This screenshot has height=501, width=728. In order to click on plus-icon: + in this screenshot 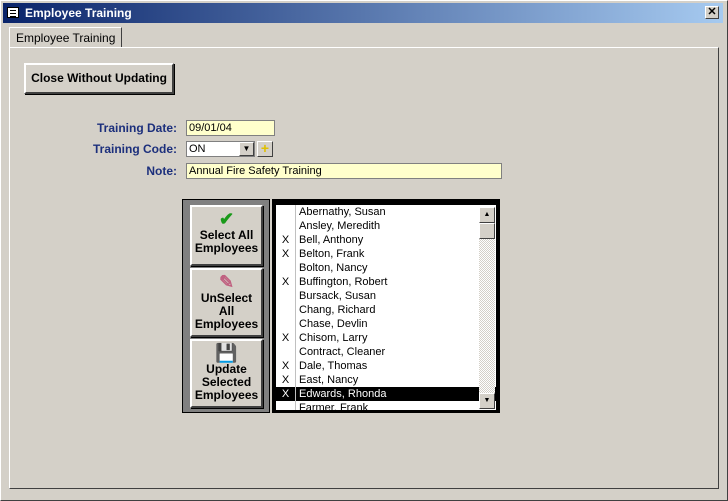, I will do `click(265, 148)`.